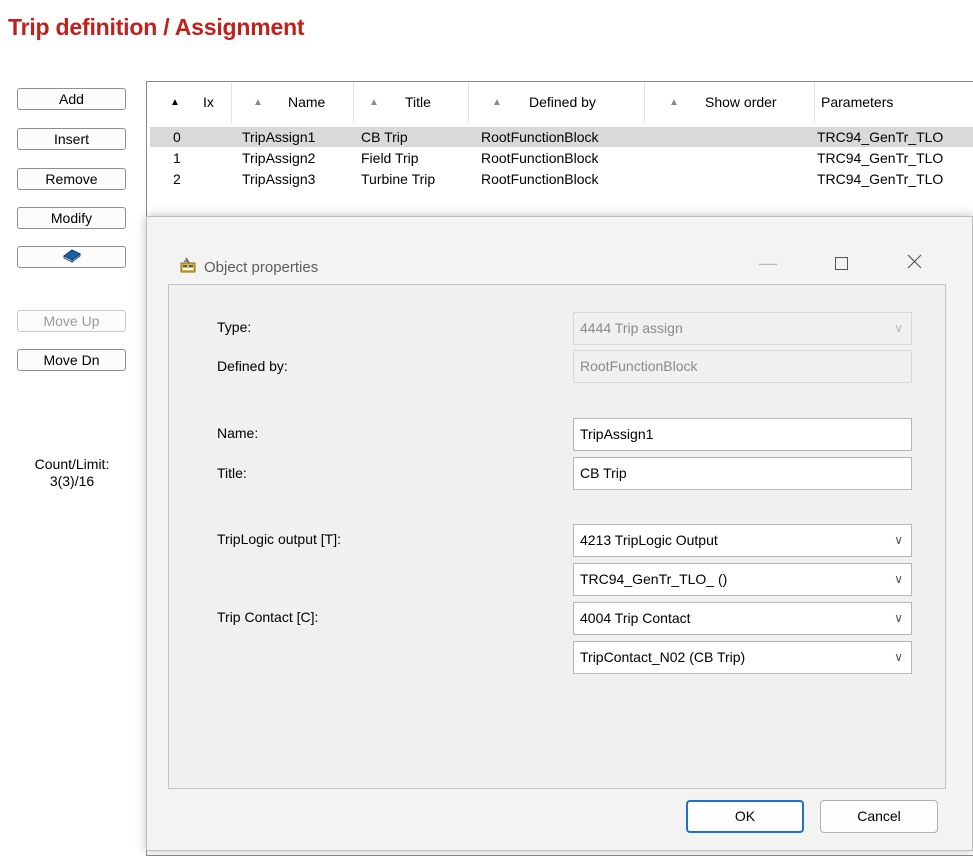 This screenshot has width=973, height=856. Describe the element at coordinates (742, 657) in the screenshot. I see `trip-contact-value-select: TripContact_N02 (CB Trip) ∨` at that location.